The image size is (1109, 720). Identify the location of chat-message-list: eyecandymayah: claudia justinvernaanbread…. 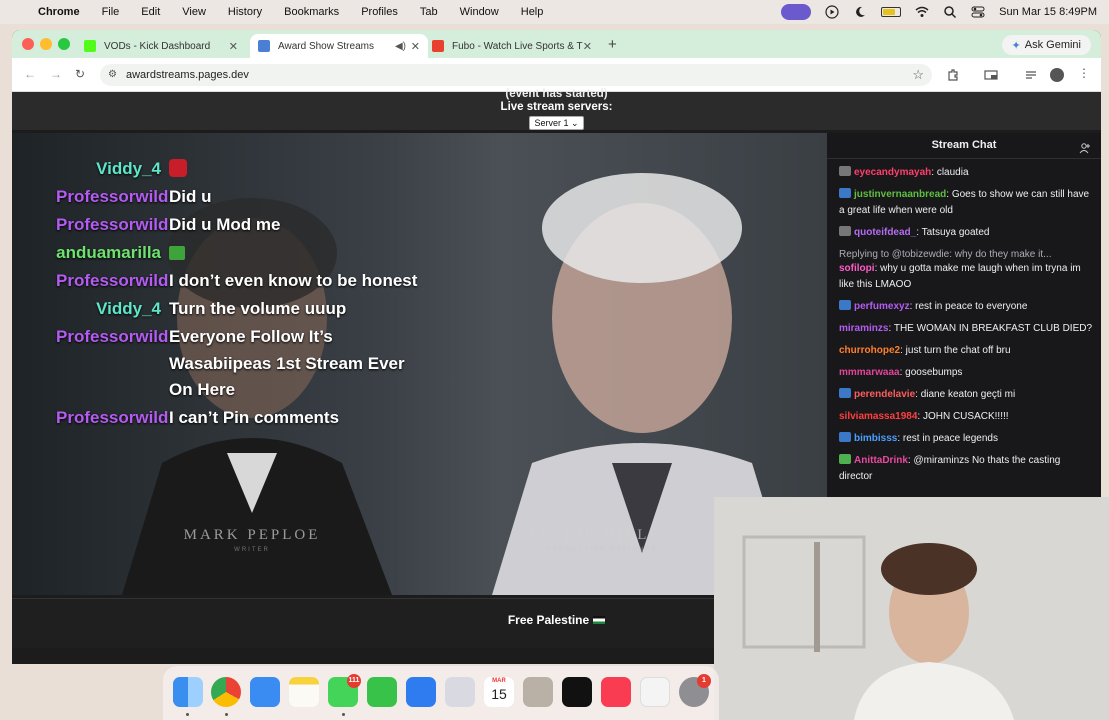
(964, 322).